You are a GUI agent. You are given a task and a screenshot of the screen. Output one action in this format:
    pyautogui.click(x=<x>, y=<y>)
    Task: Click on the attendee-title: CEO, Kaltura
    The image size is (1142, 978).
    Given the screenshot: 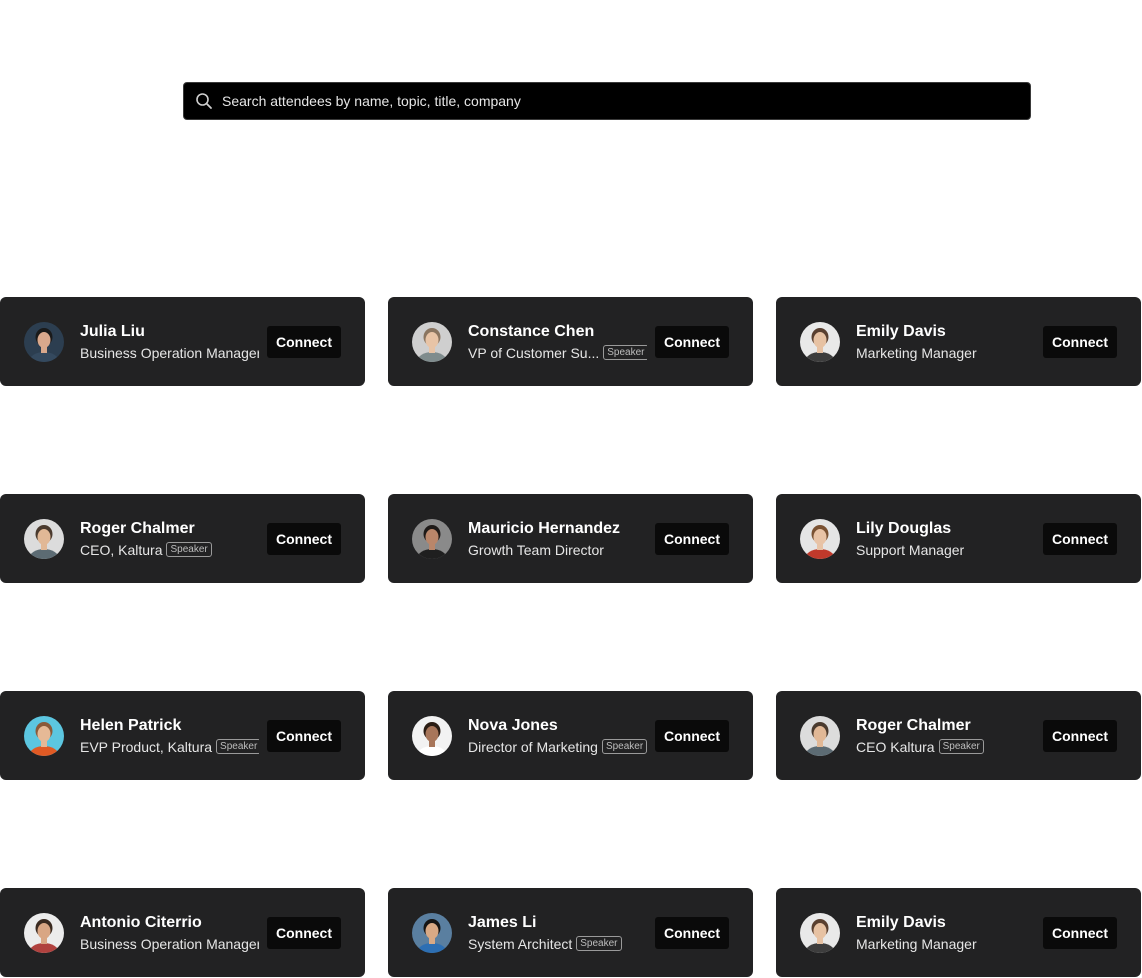 What is the action you would take?
    pyautogui.click(x=121, y=549)
    